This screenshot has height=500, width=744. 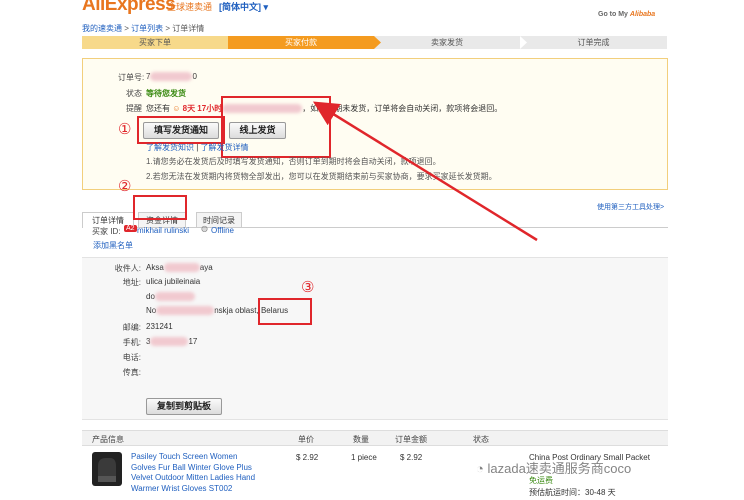 What do you see at coordinates (147, 28) in the screenshot?
I see `breadcrumb-order-list: 订单列表` at bounding box center [147, 28].